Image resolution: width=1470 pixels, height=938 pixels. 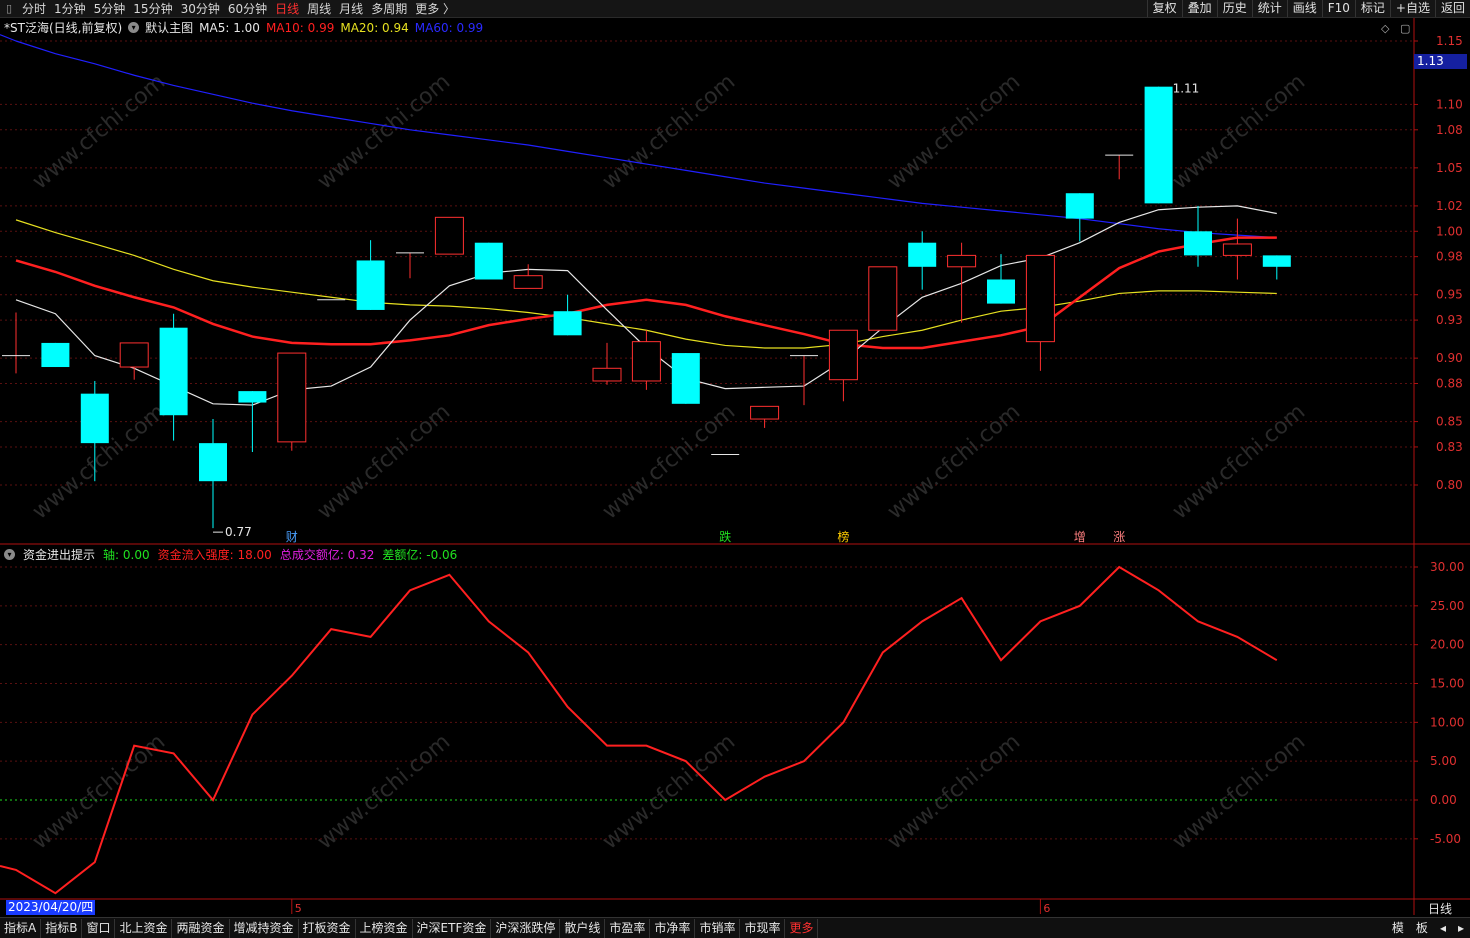 I want to click on bottom-control: 板, so click(x=1422, y=927).